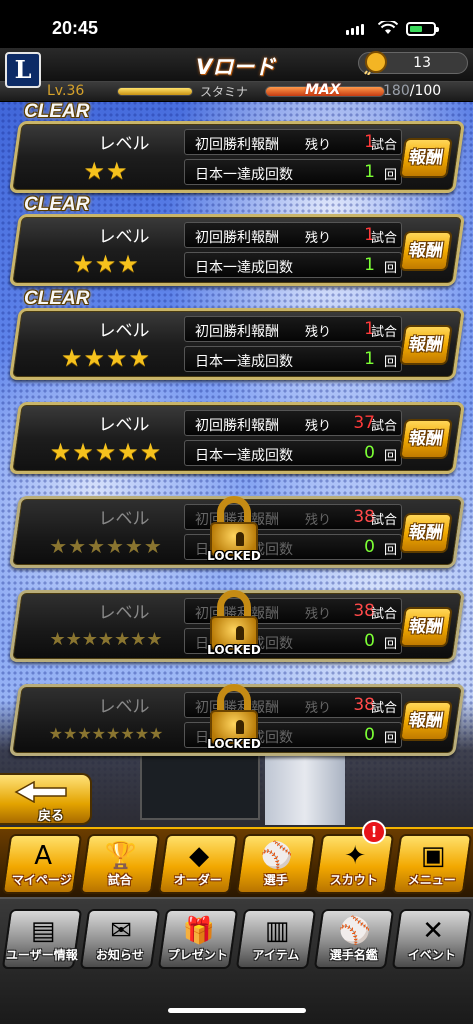  Describe the element at coordinates (224, 92) in the screenshot. I see `stamina-label: スタミナ` at that location.